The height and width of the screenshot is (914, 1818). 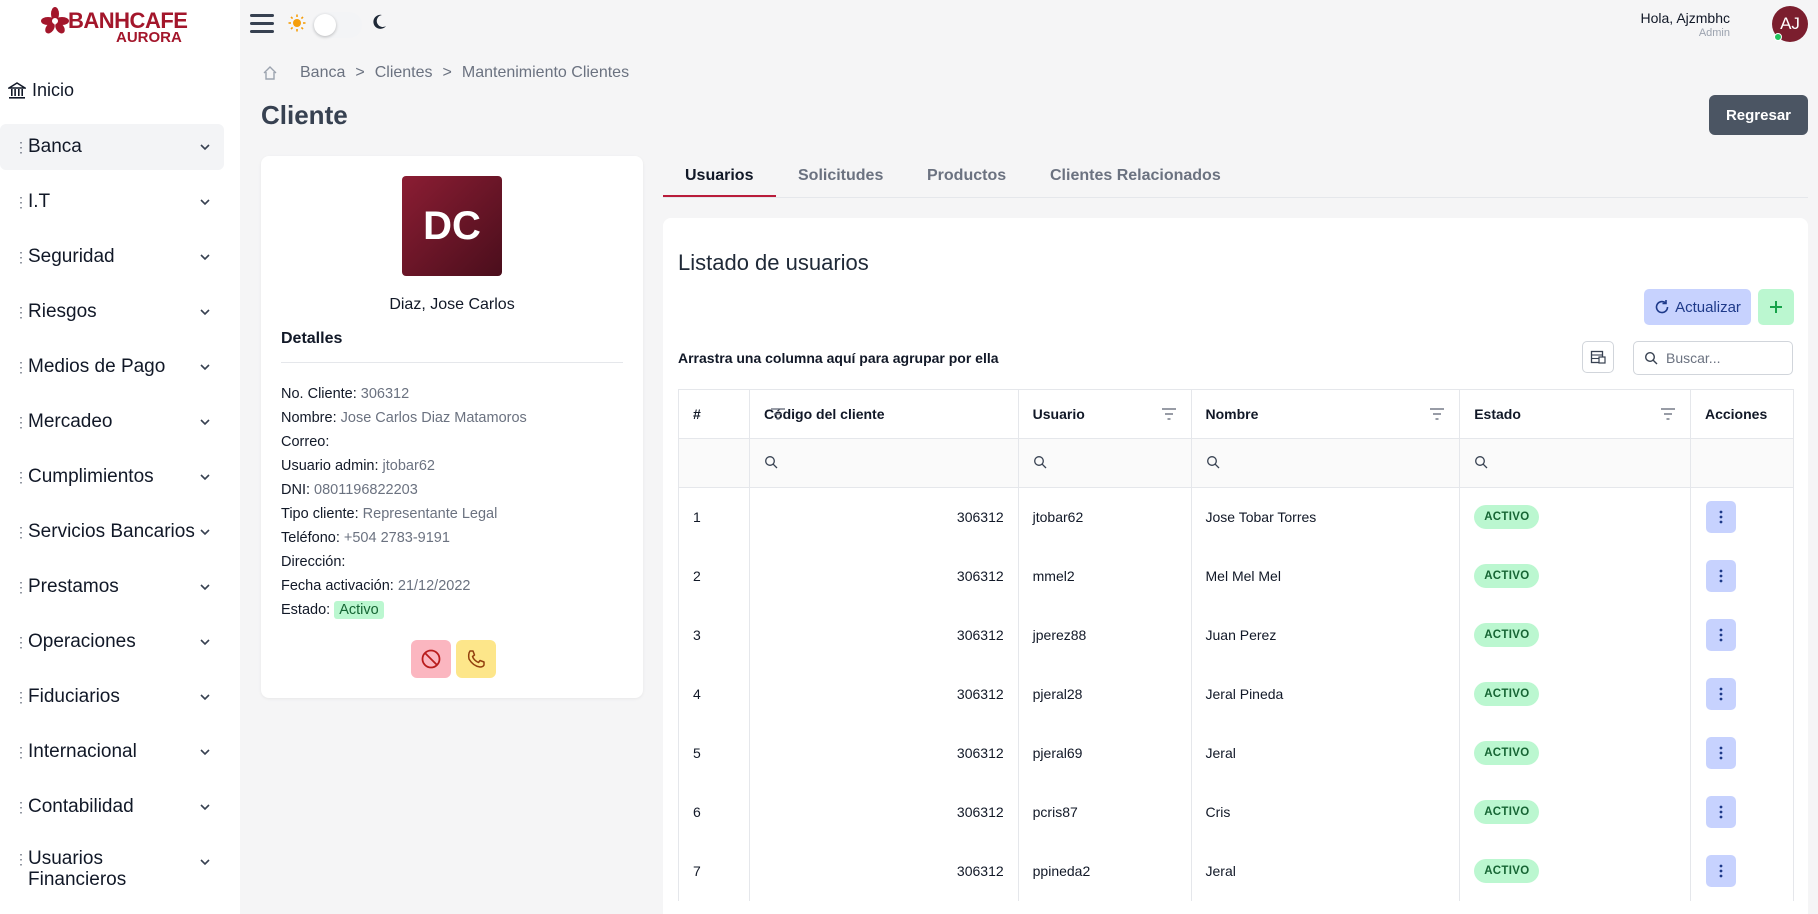 I want to click on filter-cell-name, so click(x=1325, y=463).